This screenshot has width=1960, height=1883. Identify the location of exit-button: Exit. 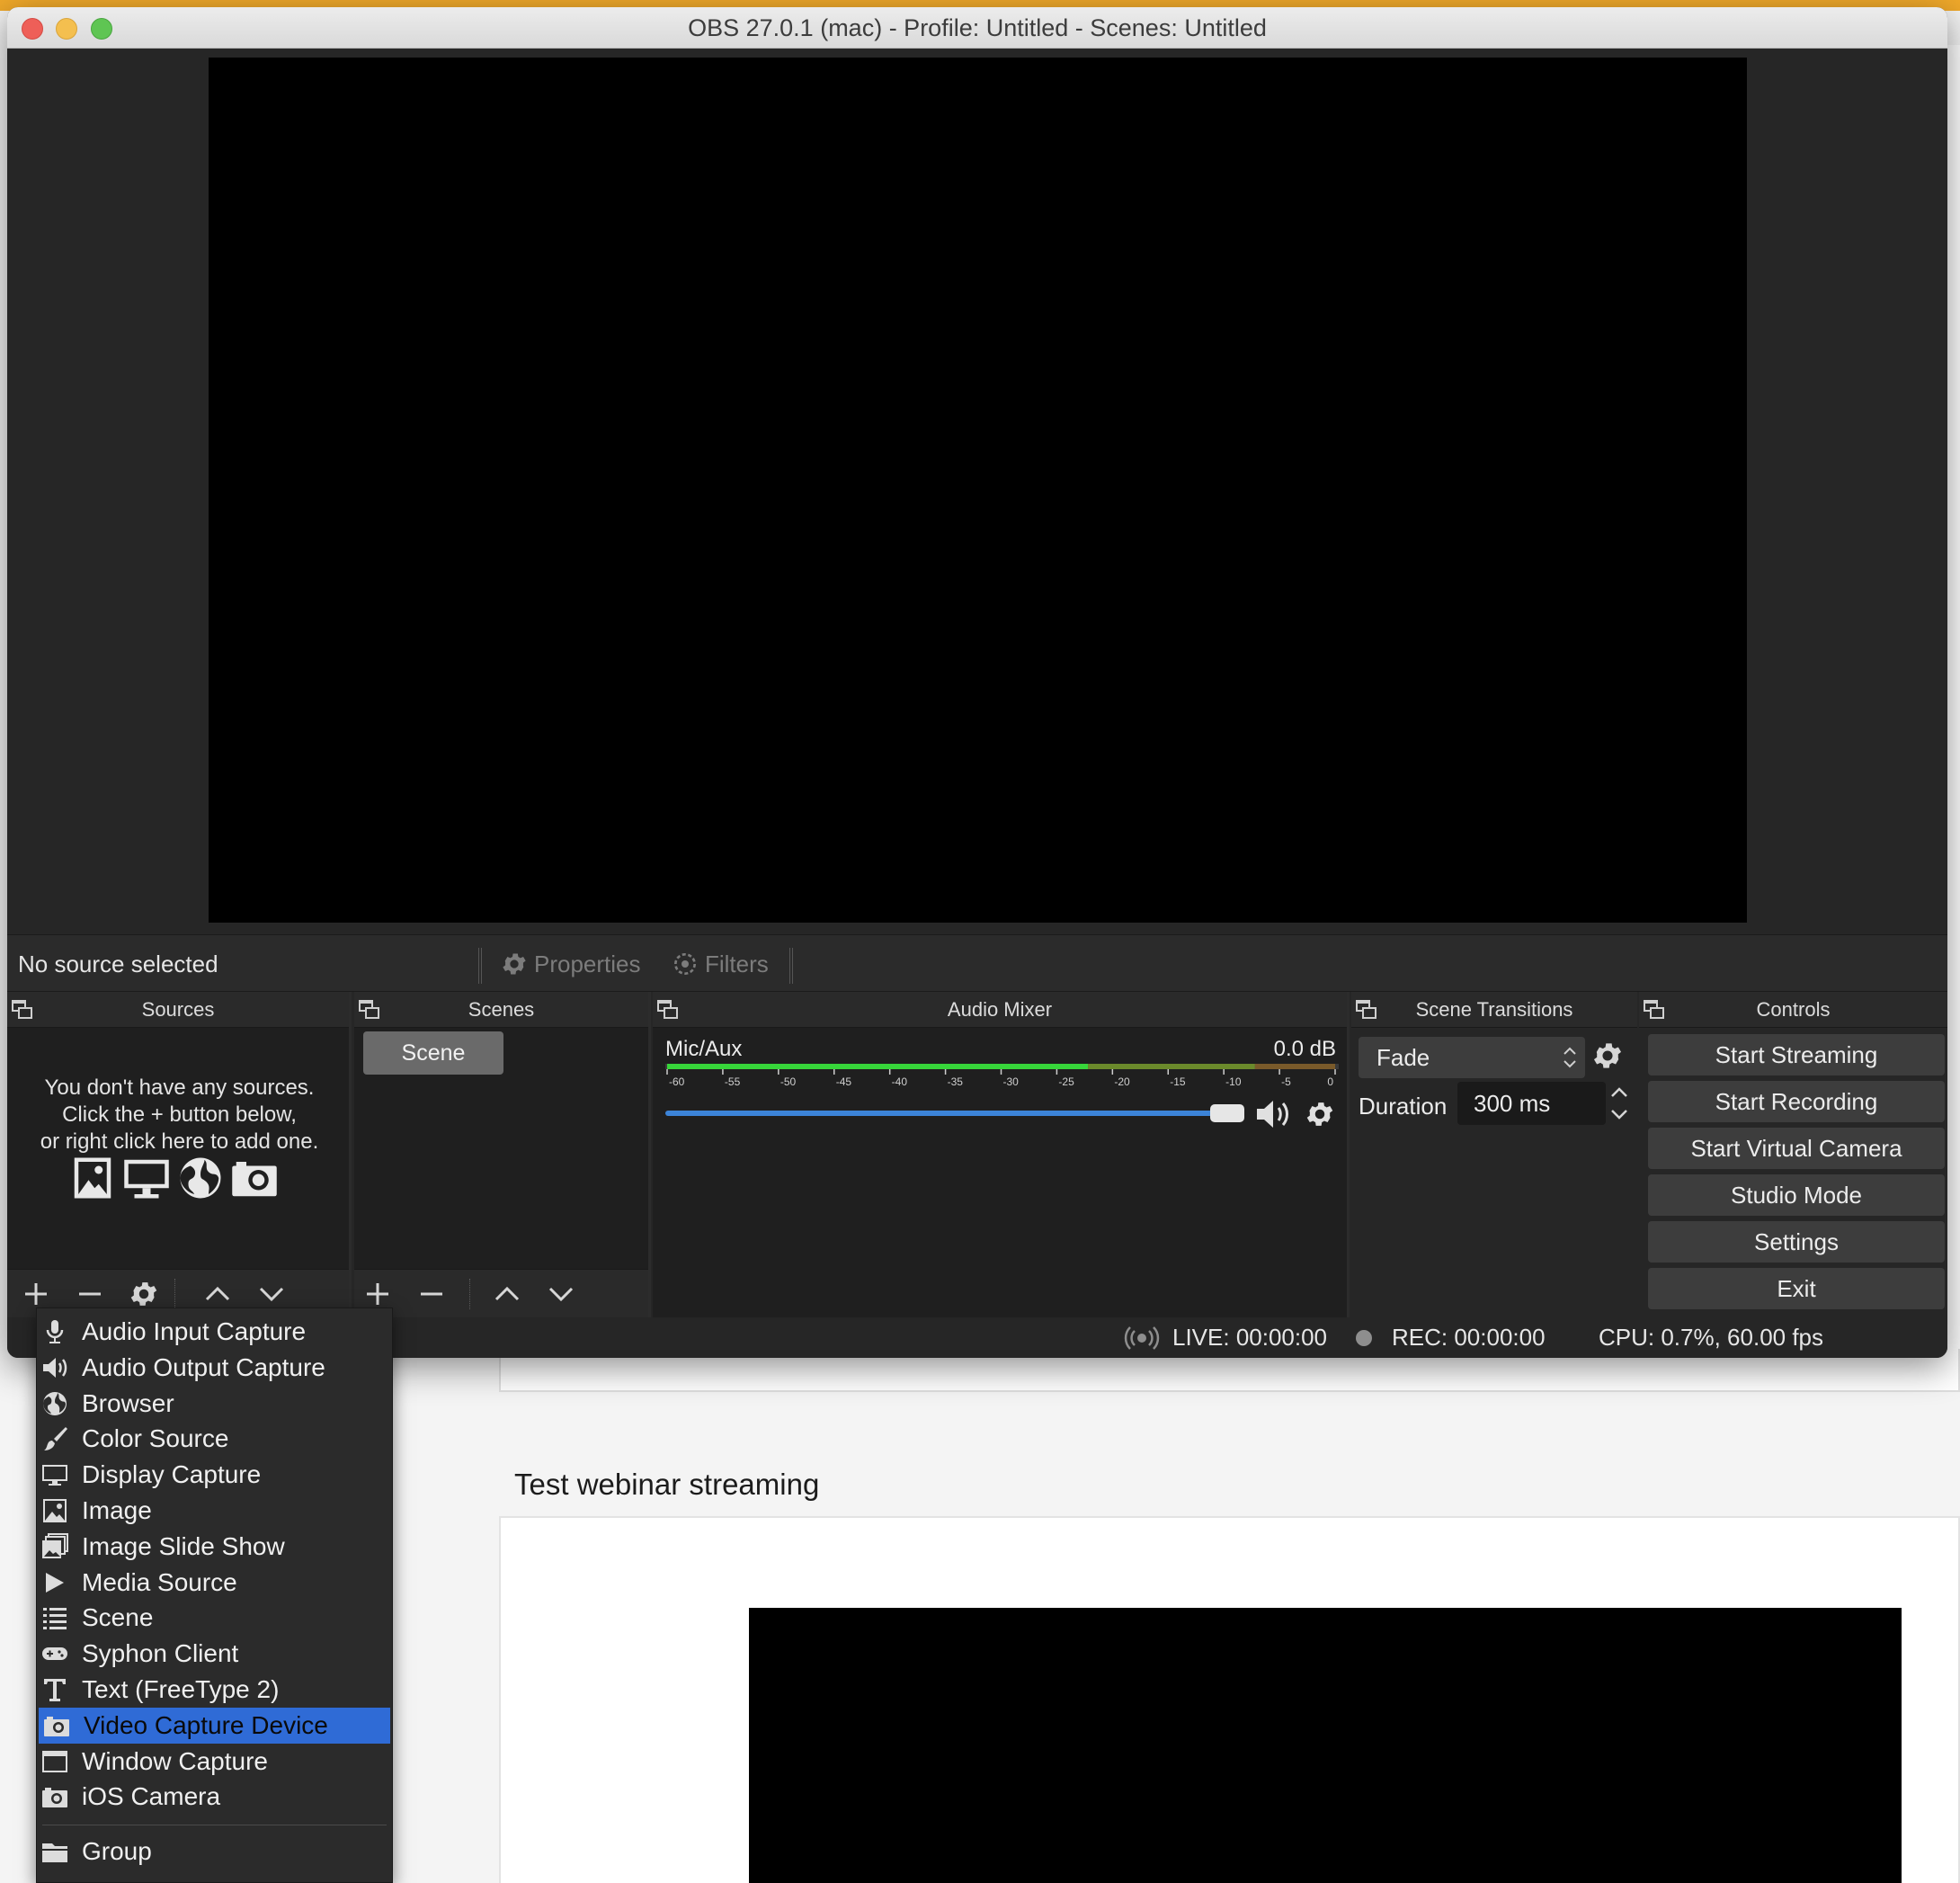
(1797, 1288).